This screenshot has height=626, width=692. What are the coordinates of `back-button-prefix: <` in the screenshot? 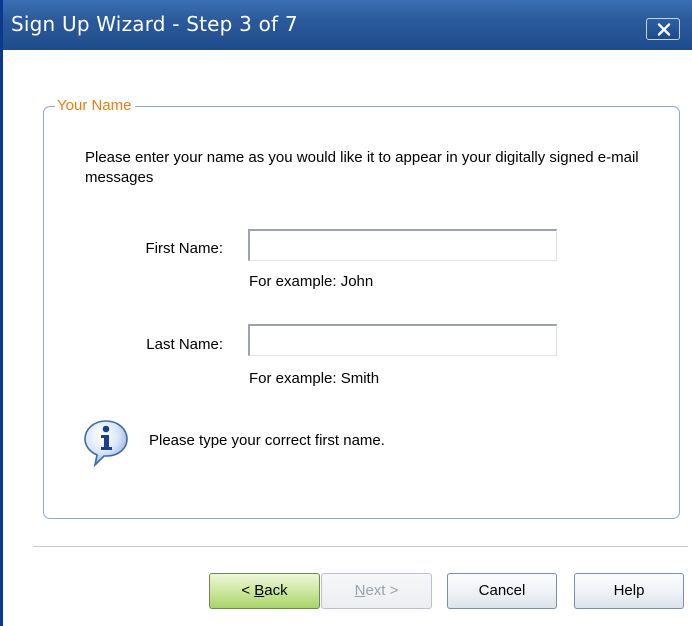 It's located at (248, 590).